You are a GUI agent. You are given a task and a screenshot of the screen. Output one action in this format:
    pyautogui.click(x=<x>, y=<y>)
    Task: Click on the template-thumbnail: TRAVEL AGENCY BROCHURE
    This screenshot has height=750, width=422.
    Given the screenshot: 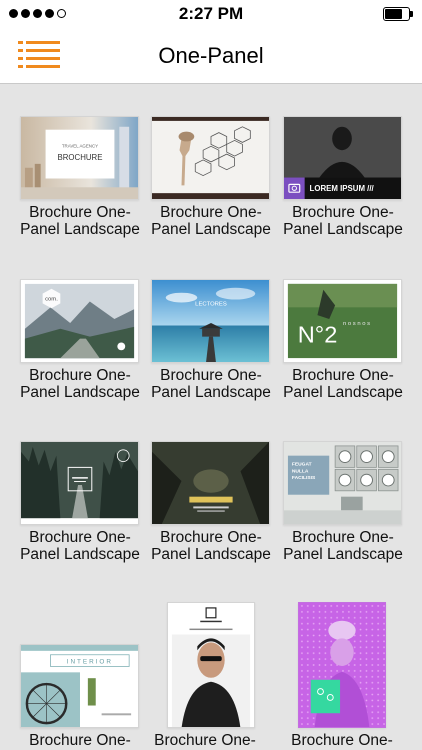 What is the action you would take?
    pyautogui.click(x=79, y=158)
    